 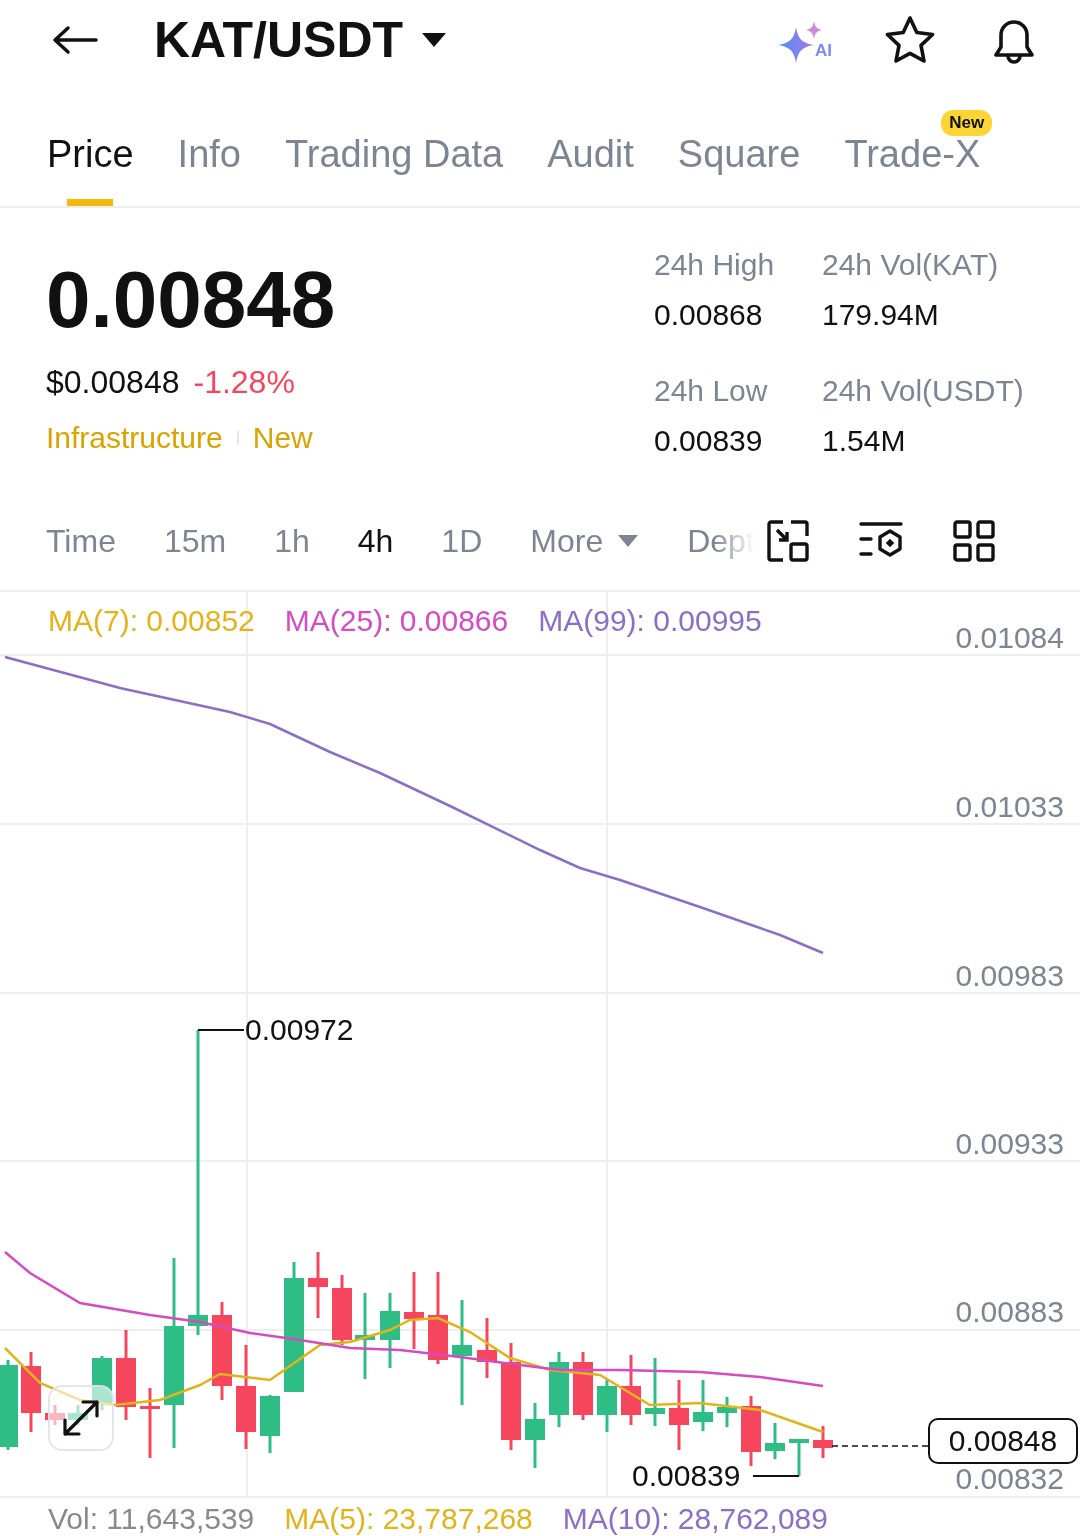 What do you see at coordinates (711, 391) in the screenshot?
I see `stat-label: 24h Low` at bounding box center [711, 391].